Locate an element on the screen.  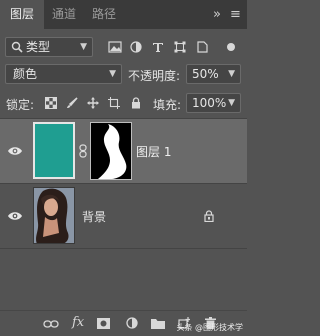
fill-label: 填充: is located at coordinates (167, 105).